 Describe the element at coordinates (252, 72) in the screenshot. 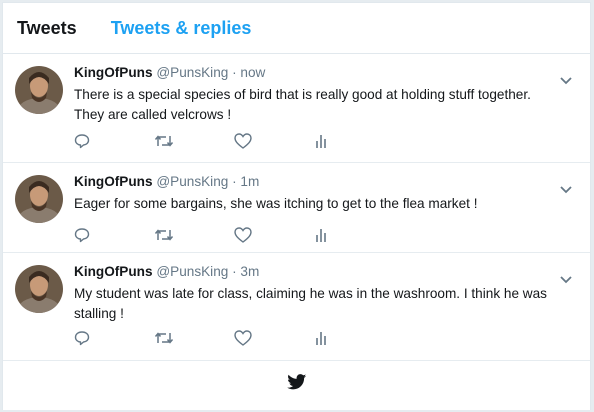

I see `tweet-time: now` at that location.